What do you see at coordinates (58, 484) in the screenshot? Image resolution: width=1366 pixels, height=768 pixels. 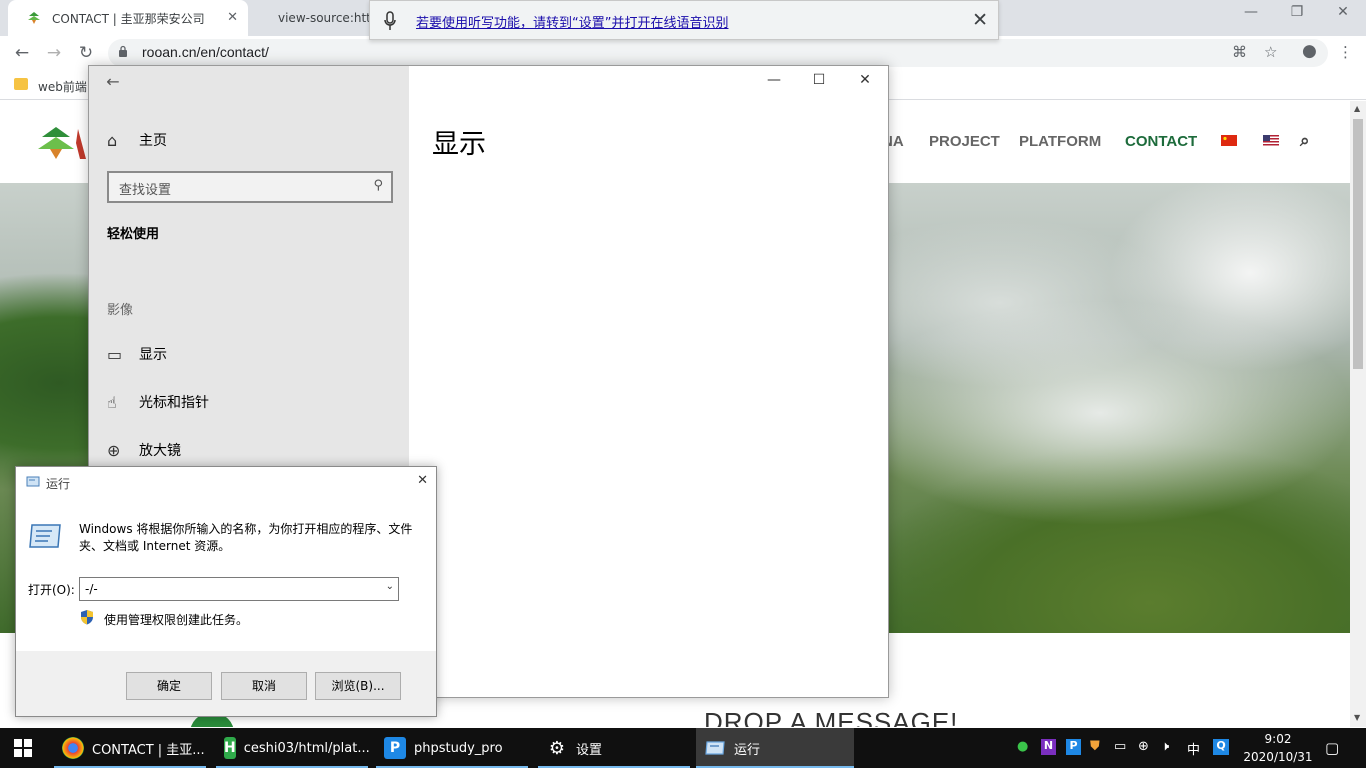 I see `run-title: 运行` at bounding box center [58, 484].